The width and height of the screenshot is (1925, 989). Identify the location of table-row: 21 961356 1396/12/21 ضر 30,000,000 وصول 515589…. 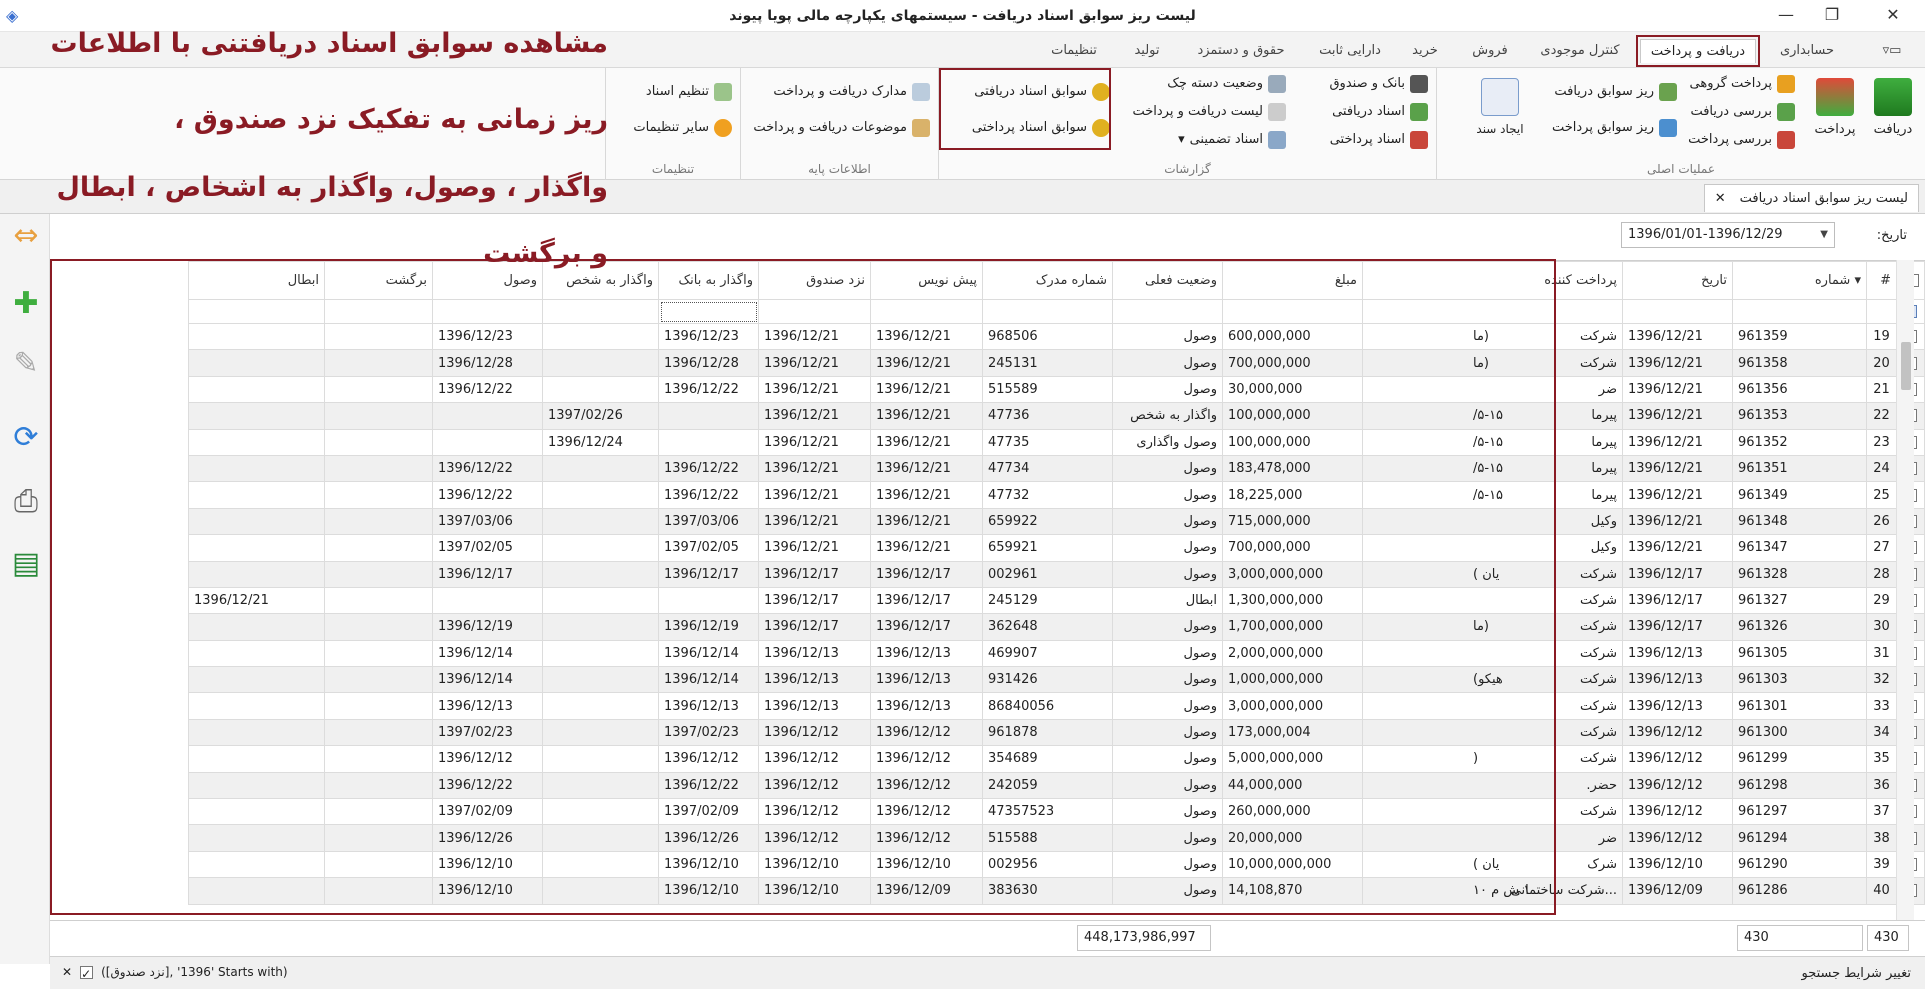
(1056, 389).